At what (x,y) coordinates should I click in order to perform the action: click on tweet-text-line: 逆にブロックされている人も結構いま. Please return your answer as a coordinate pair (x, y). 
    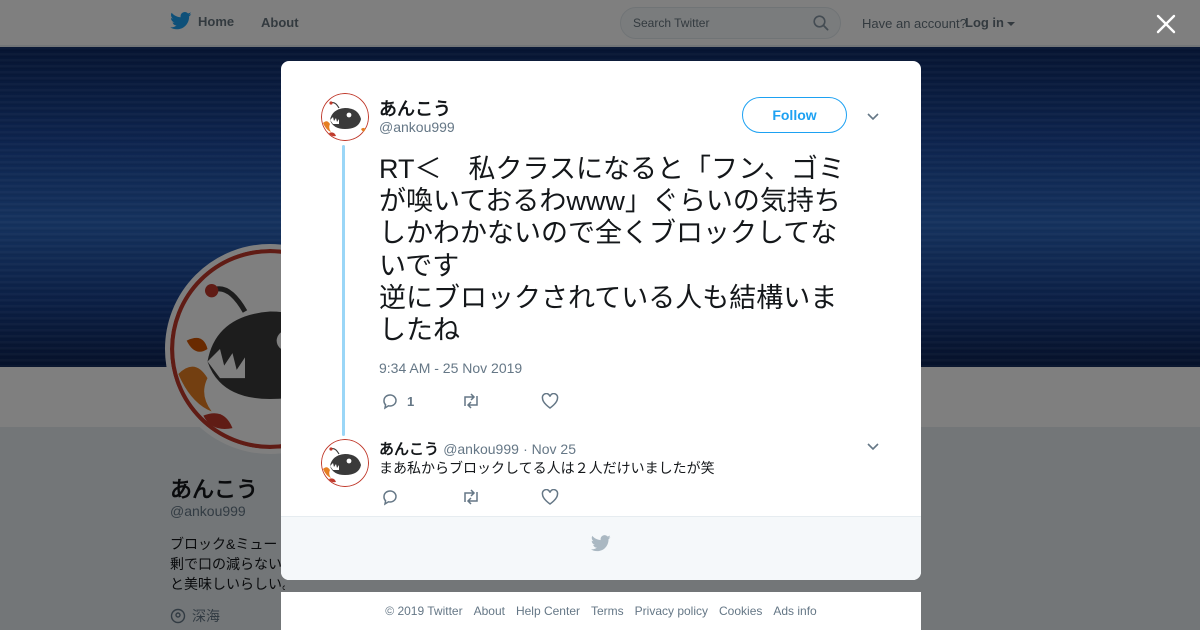
    Looking at the image, I should click on (608, 297).